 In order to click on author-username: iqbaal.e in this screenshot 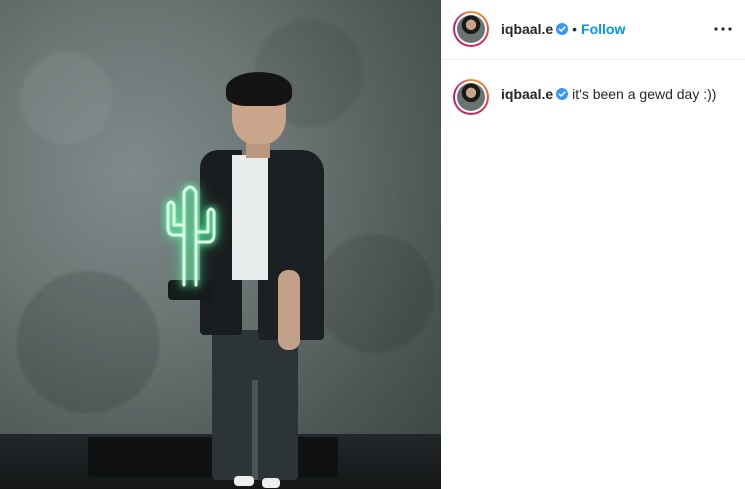, I will do `click(527, 29)`.